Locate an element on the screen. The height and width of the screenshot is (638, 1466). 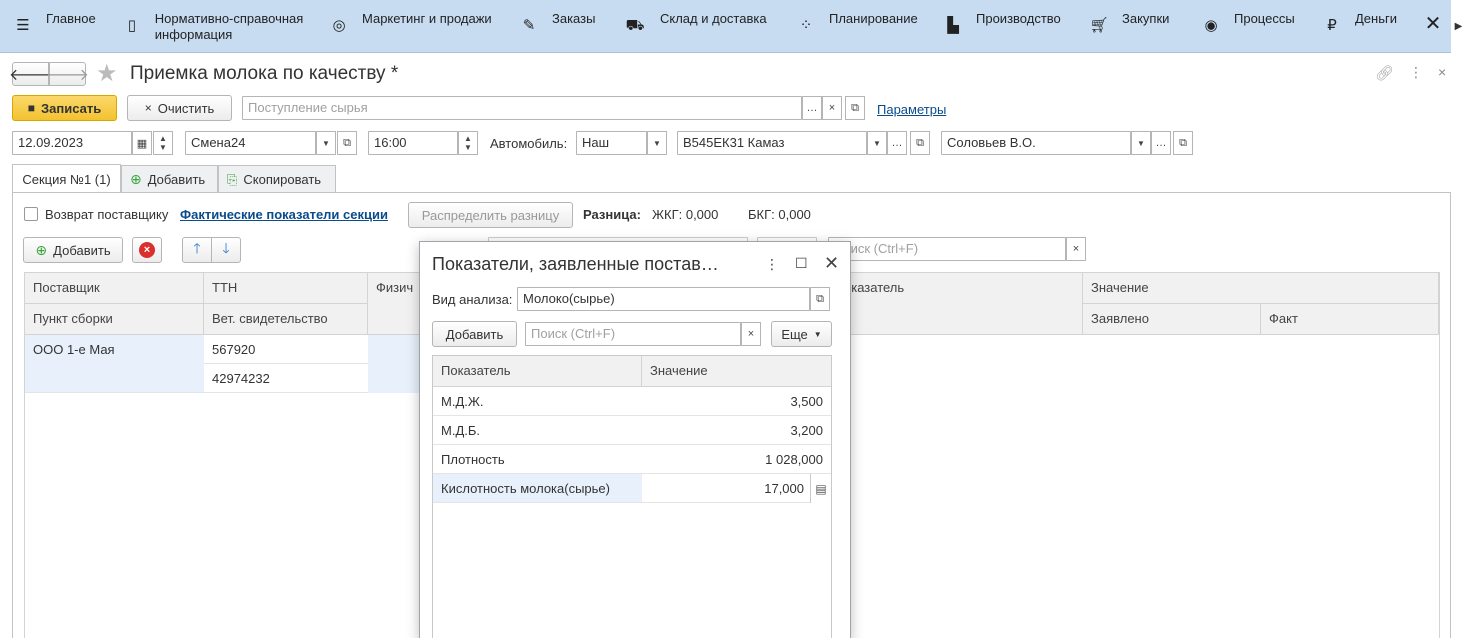
time-spinner: ▲ ▼ is located at coordinates (468, 143).